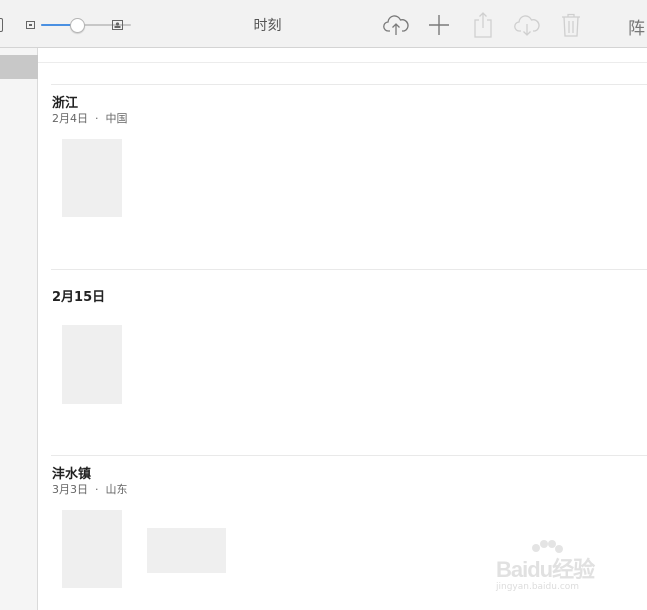 The image size is (647, 610). Describe the element at coordinates (267, 26) in the screenshot. I see `toolbar-title: 时刻` at that location.